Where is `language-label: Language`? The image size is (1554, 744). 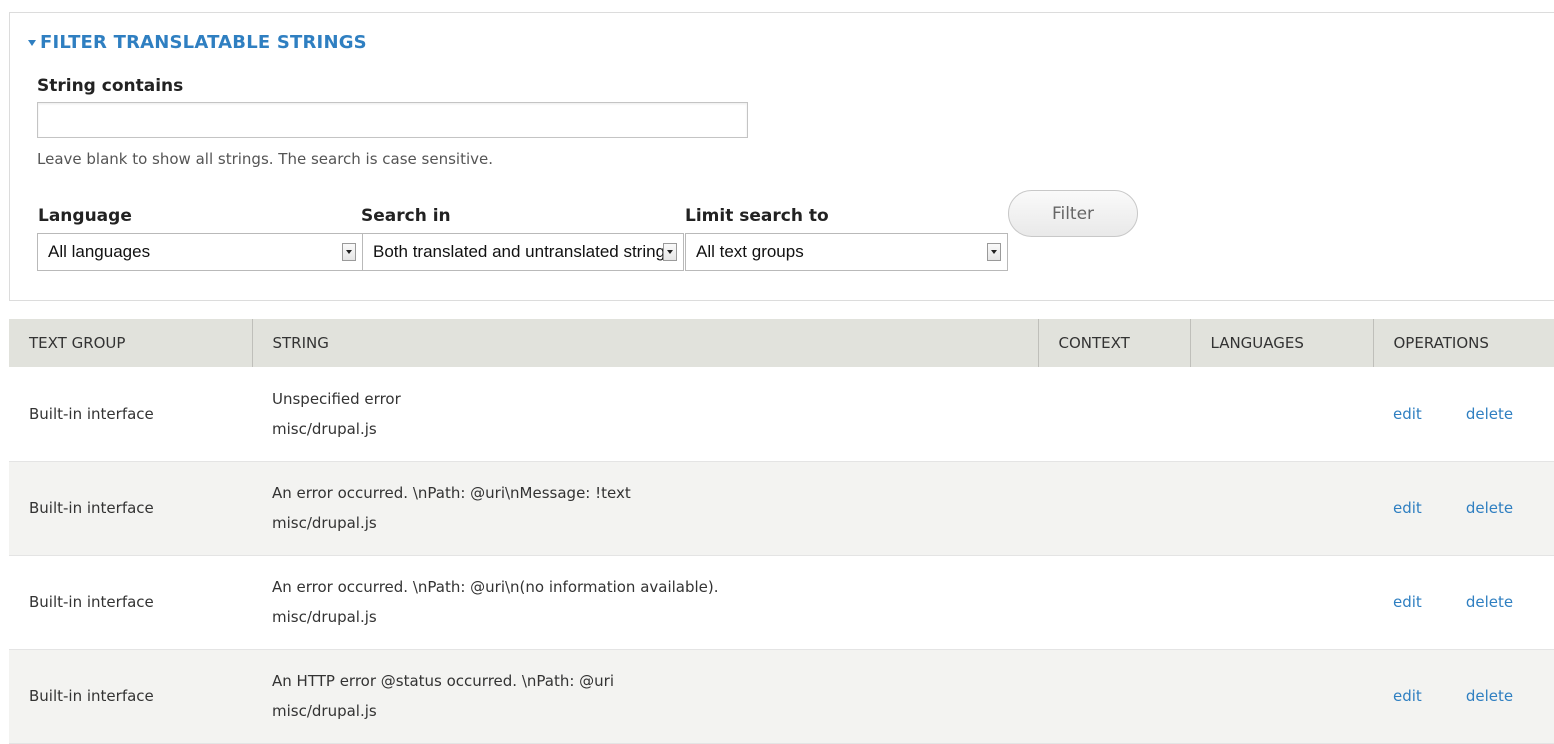
language-label: Language is located at coordinates (85, 216).